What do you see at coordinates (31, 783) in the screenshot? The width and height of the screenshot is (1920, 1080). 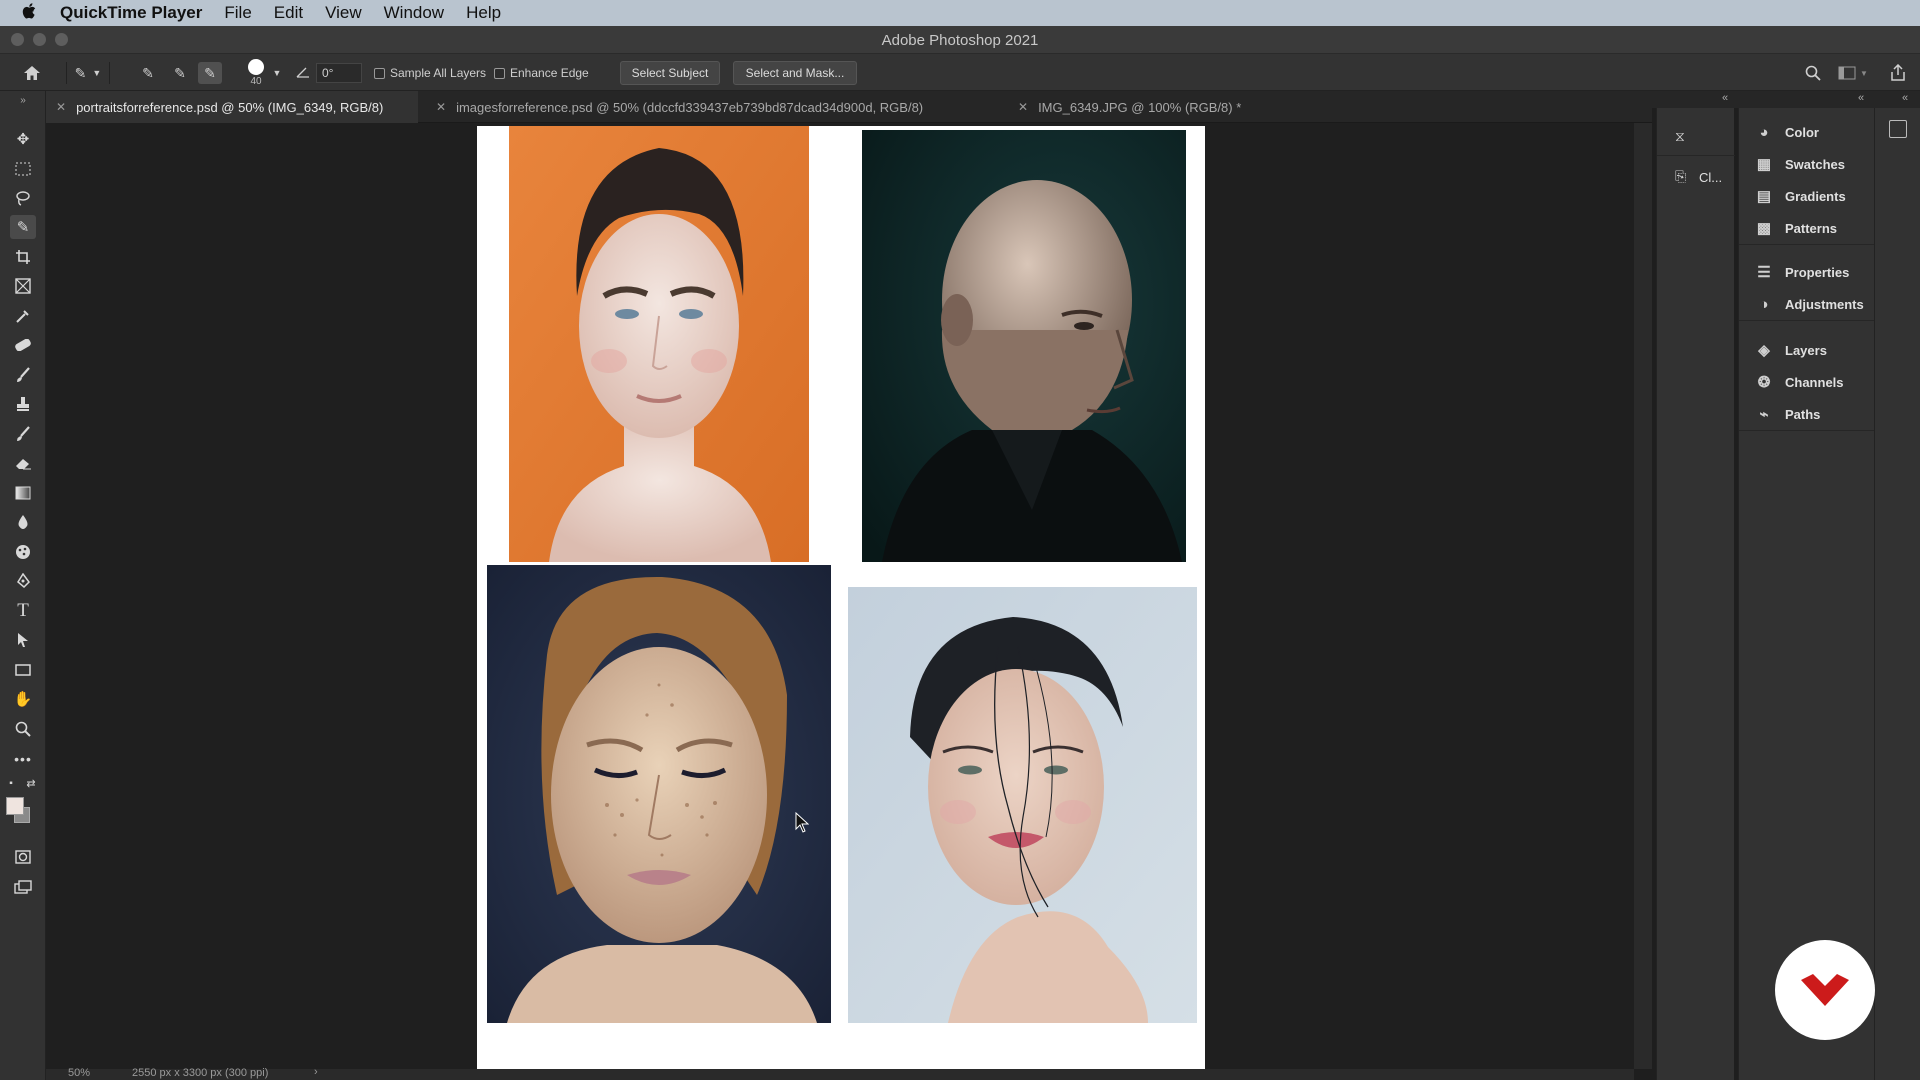 I see `swap-colors-icon: ⇄` at bounding box center [31, 783].